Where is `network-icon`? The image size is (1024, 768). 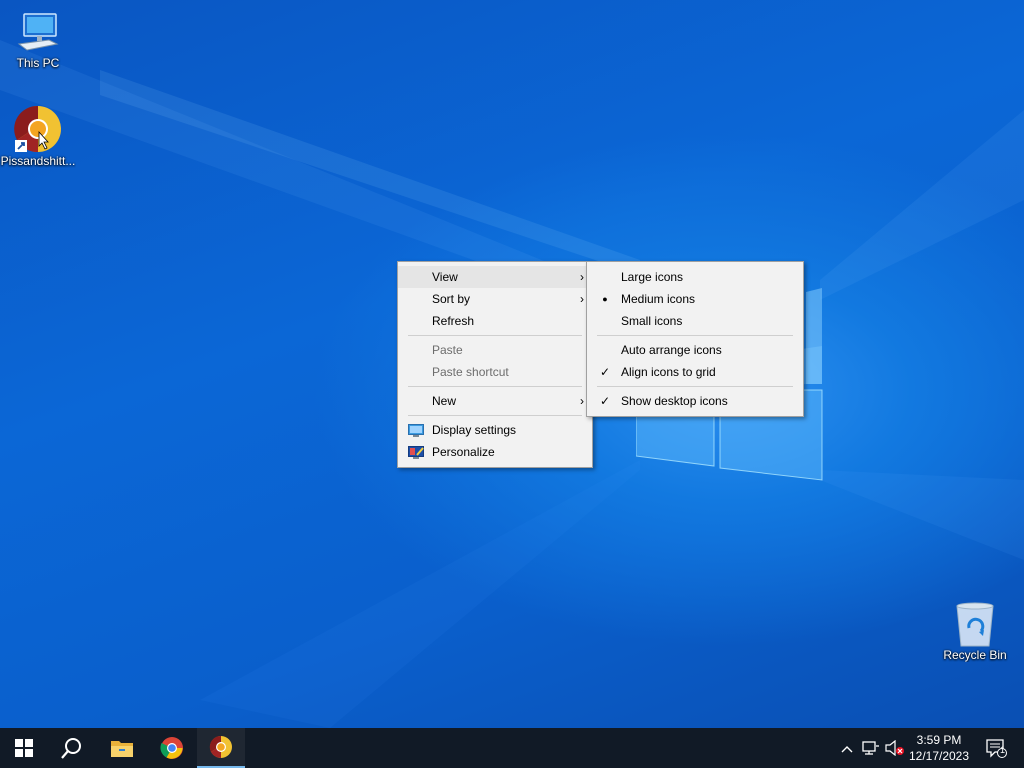 network-icon is located at coordinates (870, 748).